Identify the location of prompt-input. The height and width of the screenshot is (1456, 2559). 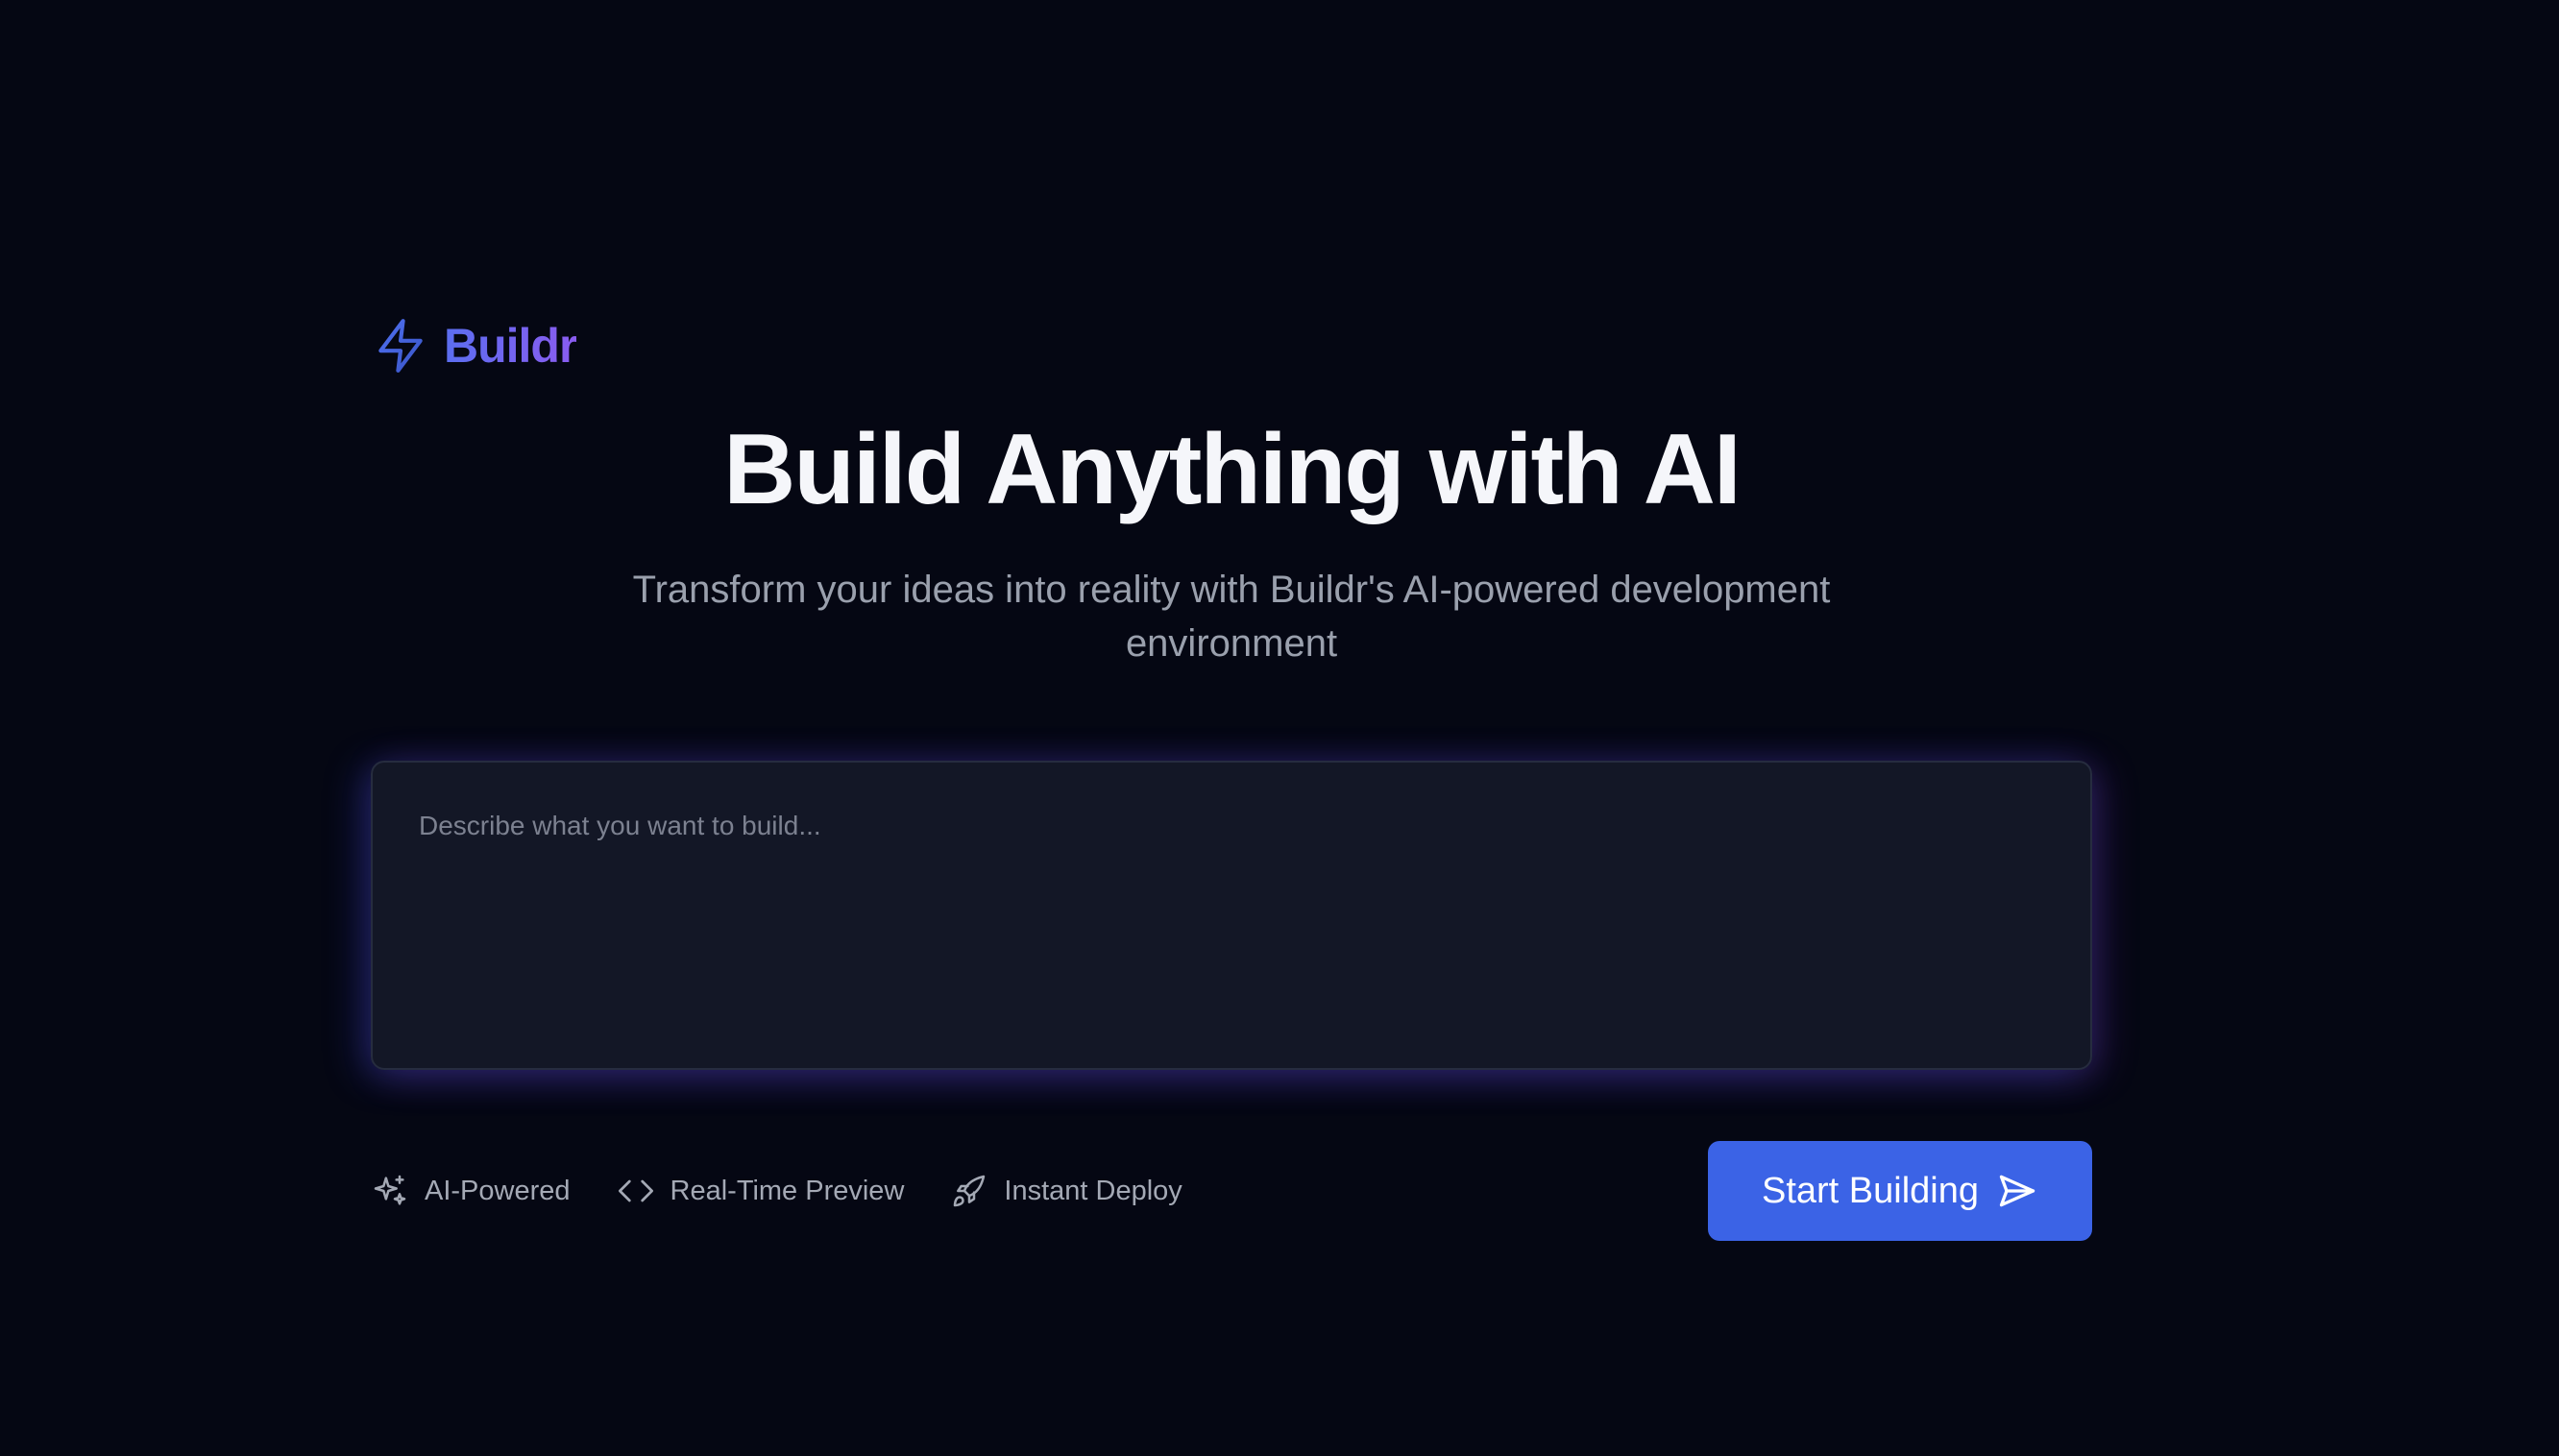
(1231, 916).